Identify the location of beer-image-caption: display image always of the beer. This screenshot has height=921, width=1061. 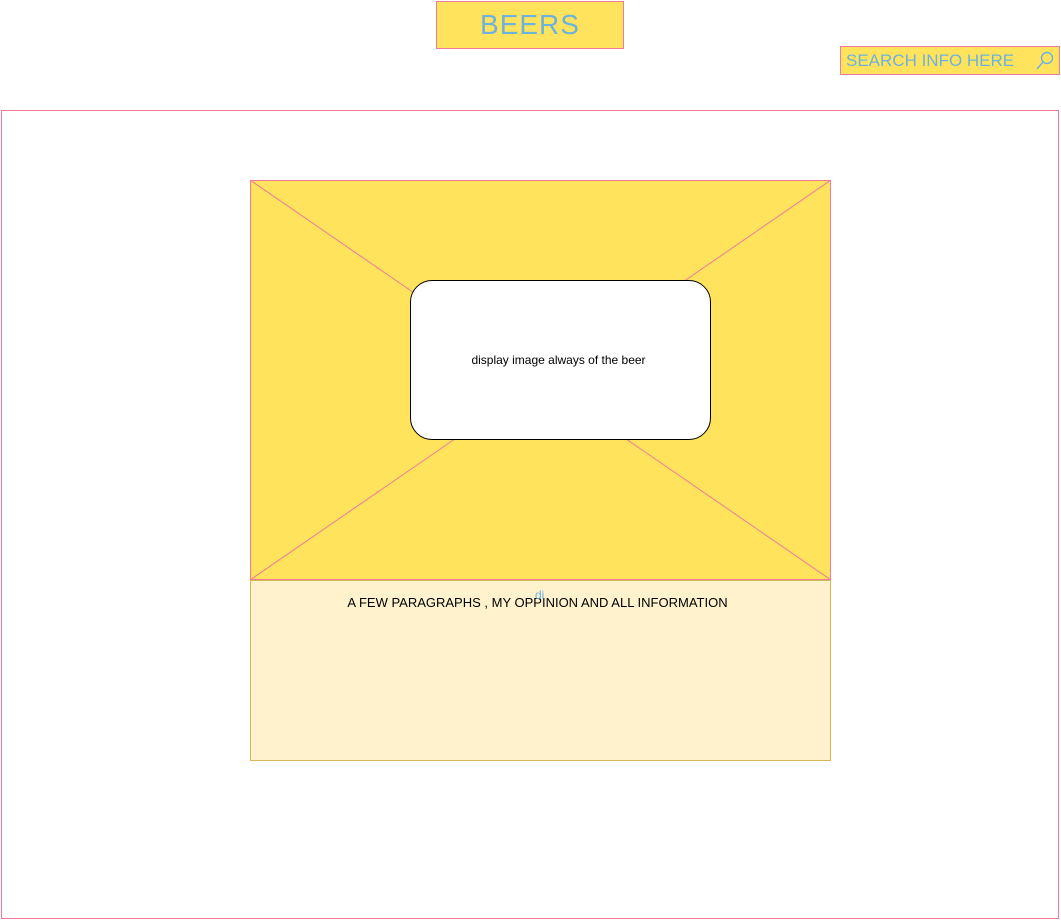
(558, 360).